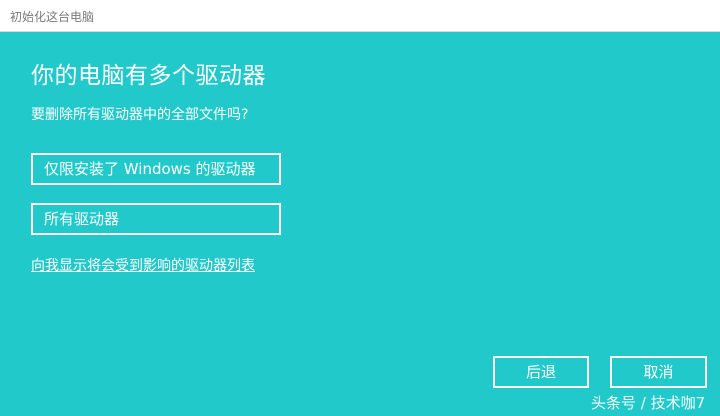  I want to click on watermark-text: 头条号 / 技术咖7, so click(648, 403).